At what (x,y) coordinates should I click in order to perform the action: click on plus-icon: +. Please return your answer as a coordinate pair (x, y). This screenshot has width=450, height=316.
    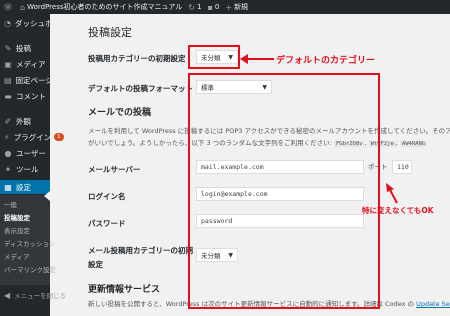
    Looking at the image, I should click on (229, 7).